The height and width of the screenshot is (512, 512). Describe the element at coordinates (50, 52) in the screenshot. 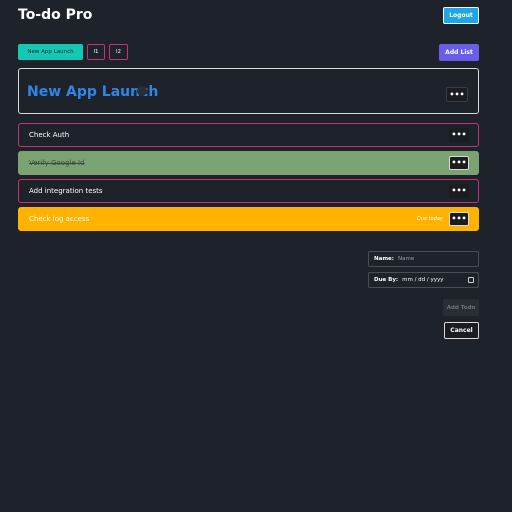

I see `tab-new-app-launch: New App Launch` at that location.